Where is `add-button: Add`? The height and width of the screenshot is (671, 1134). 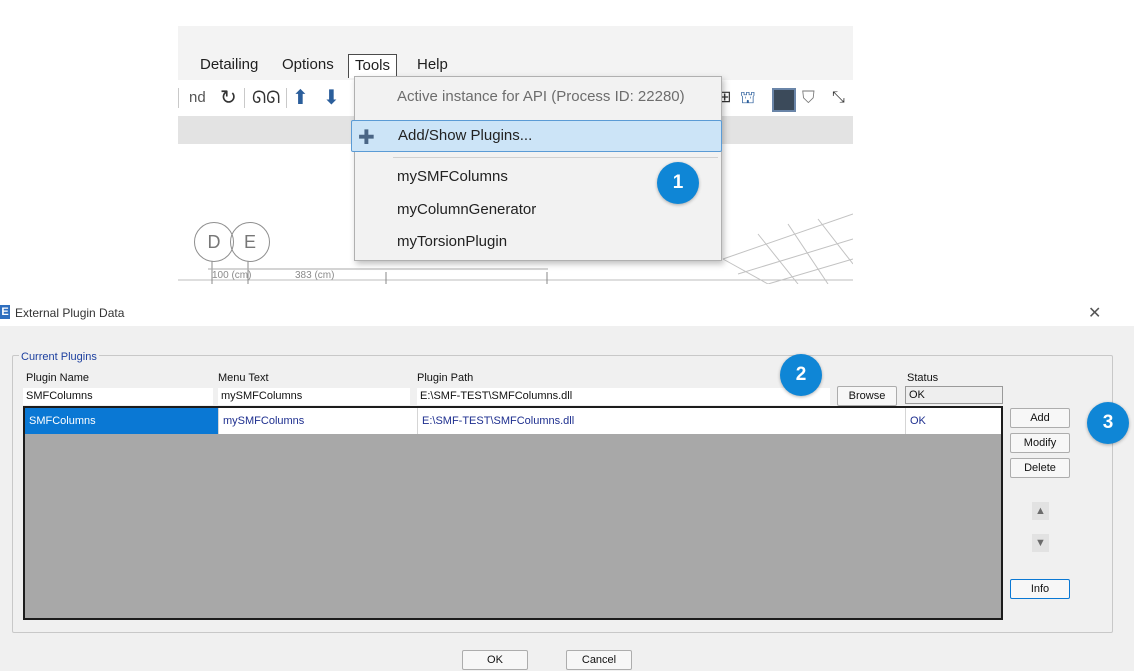
add-button: Add is located at coordinates (1040, 418).